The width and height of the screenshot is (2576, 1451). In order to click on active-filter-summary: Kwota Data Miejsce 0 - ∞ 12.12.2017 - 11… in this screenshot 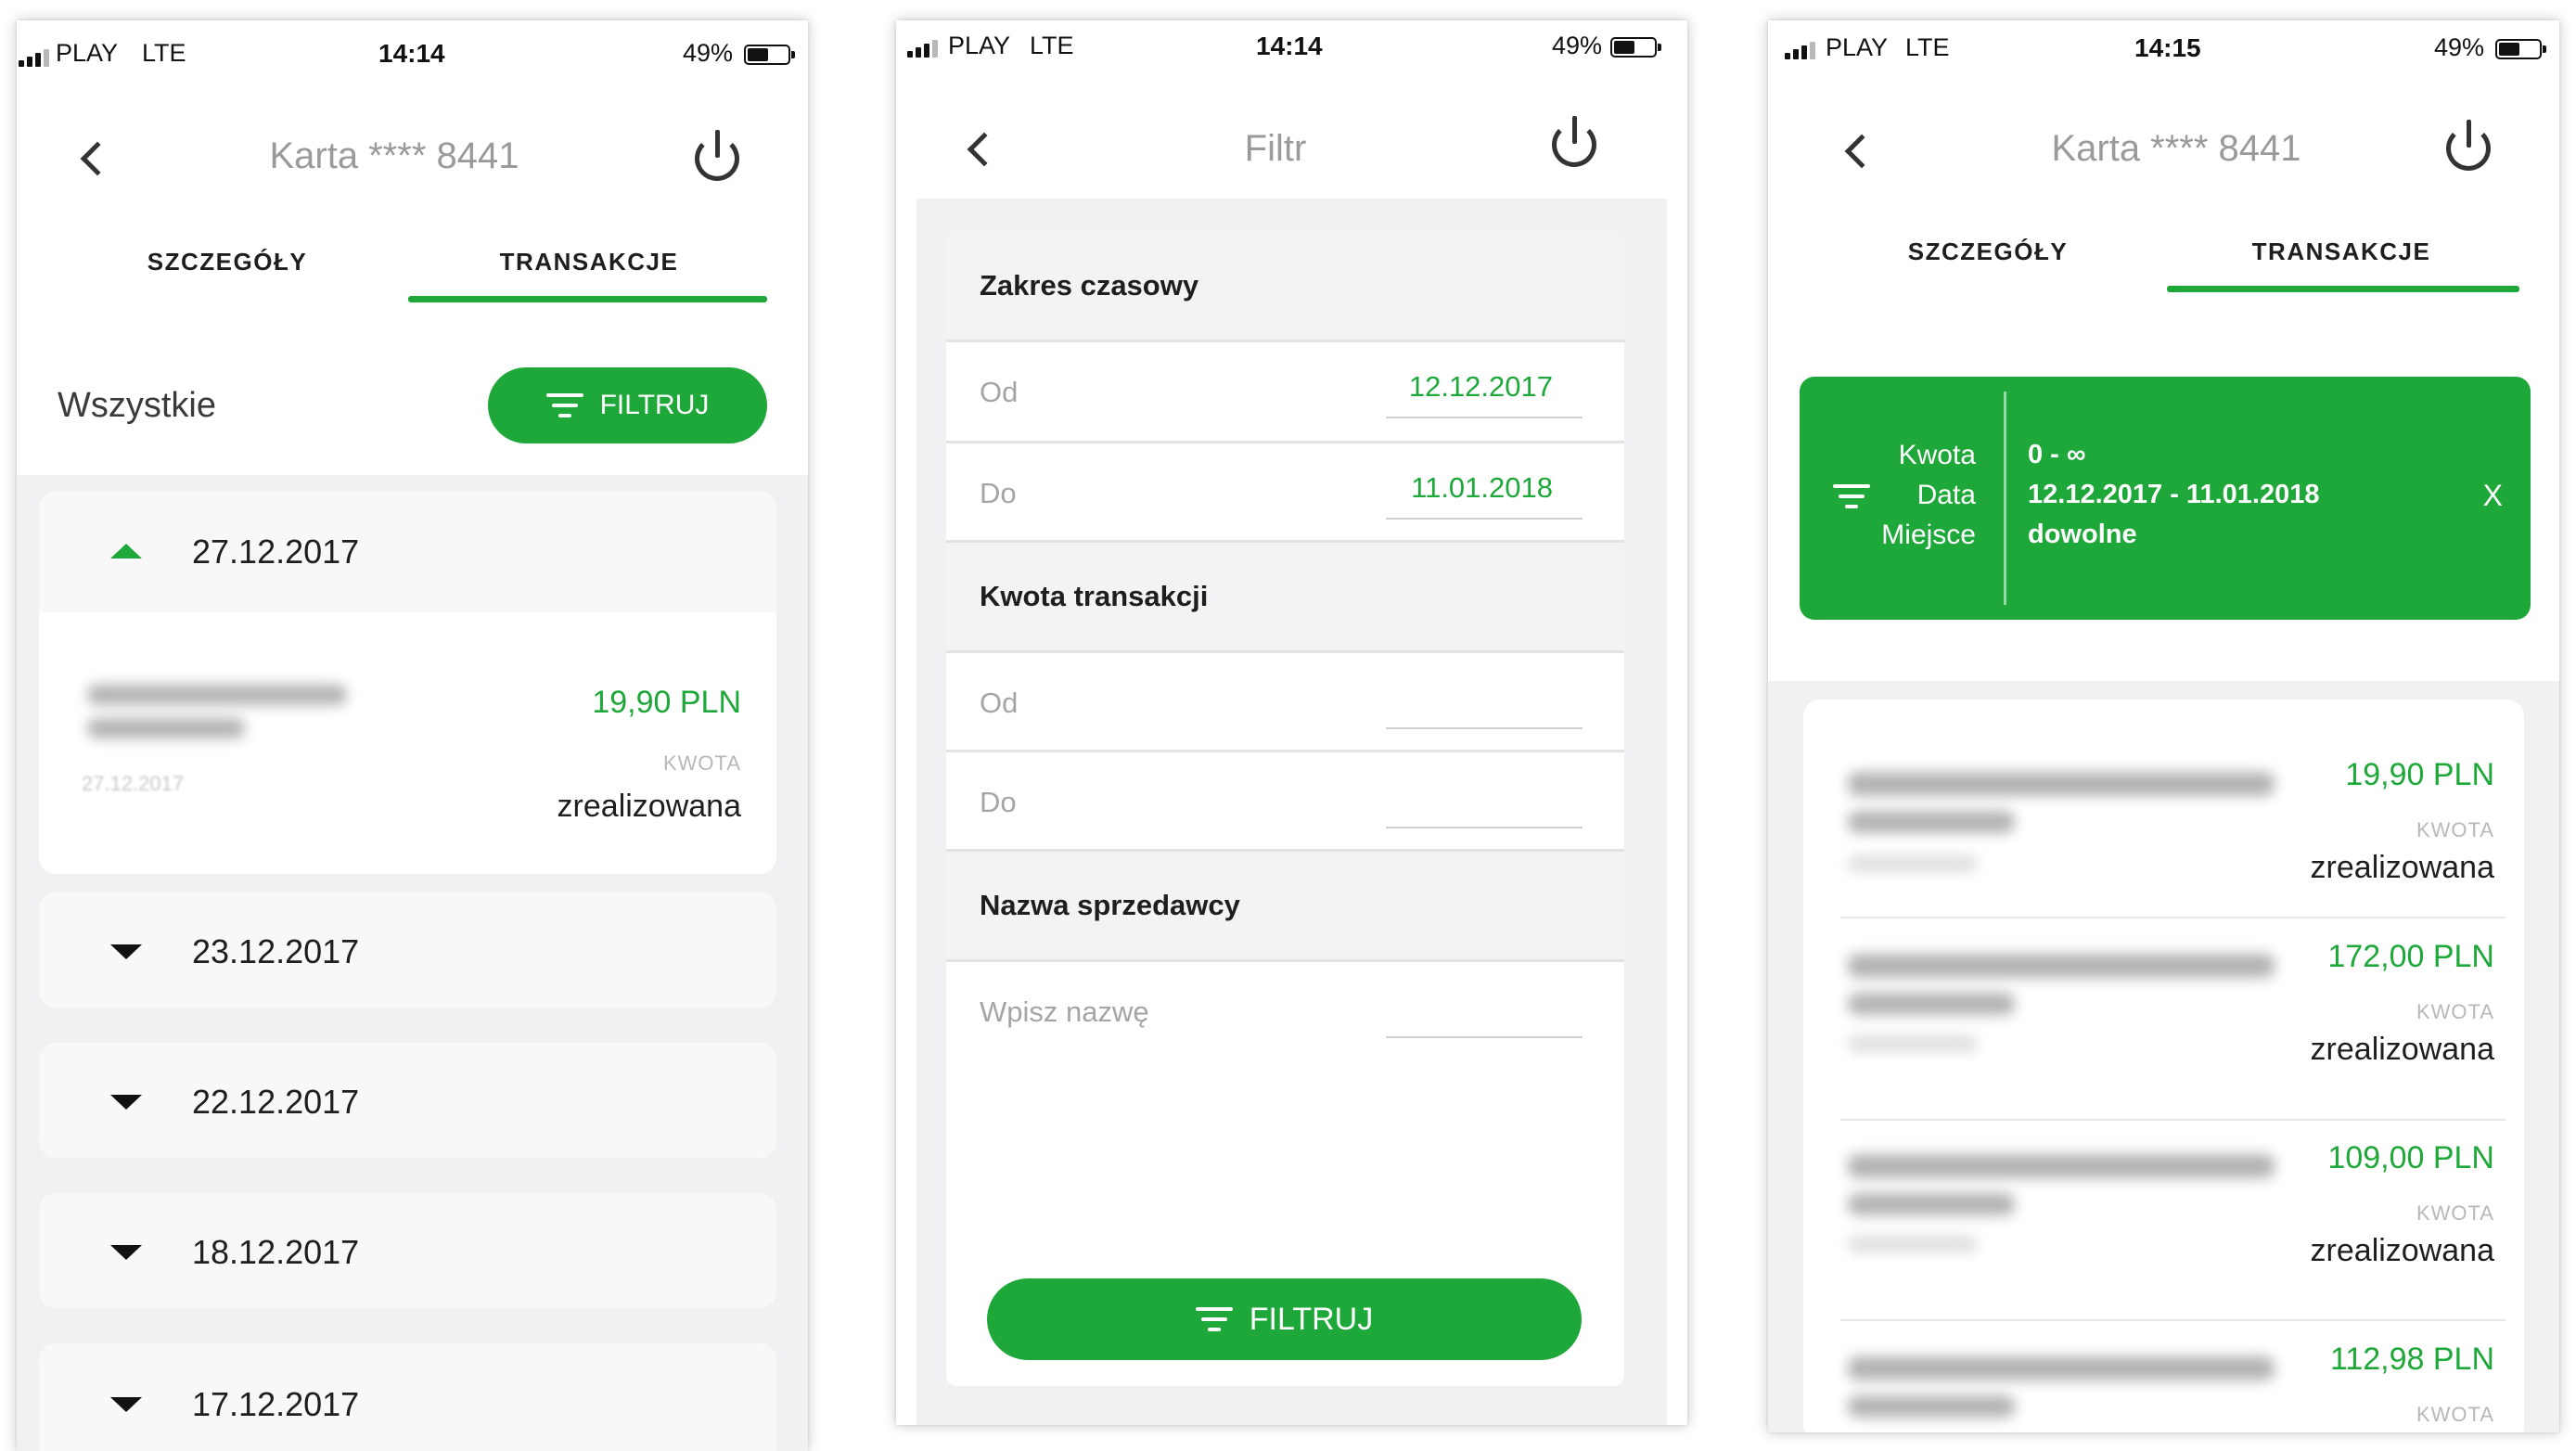, I will do `click(2165, 498)`.